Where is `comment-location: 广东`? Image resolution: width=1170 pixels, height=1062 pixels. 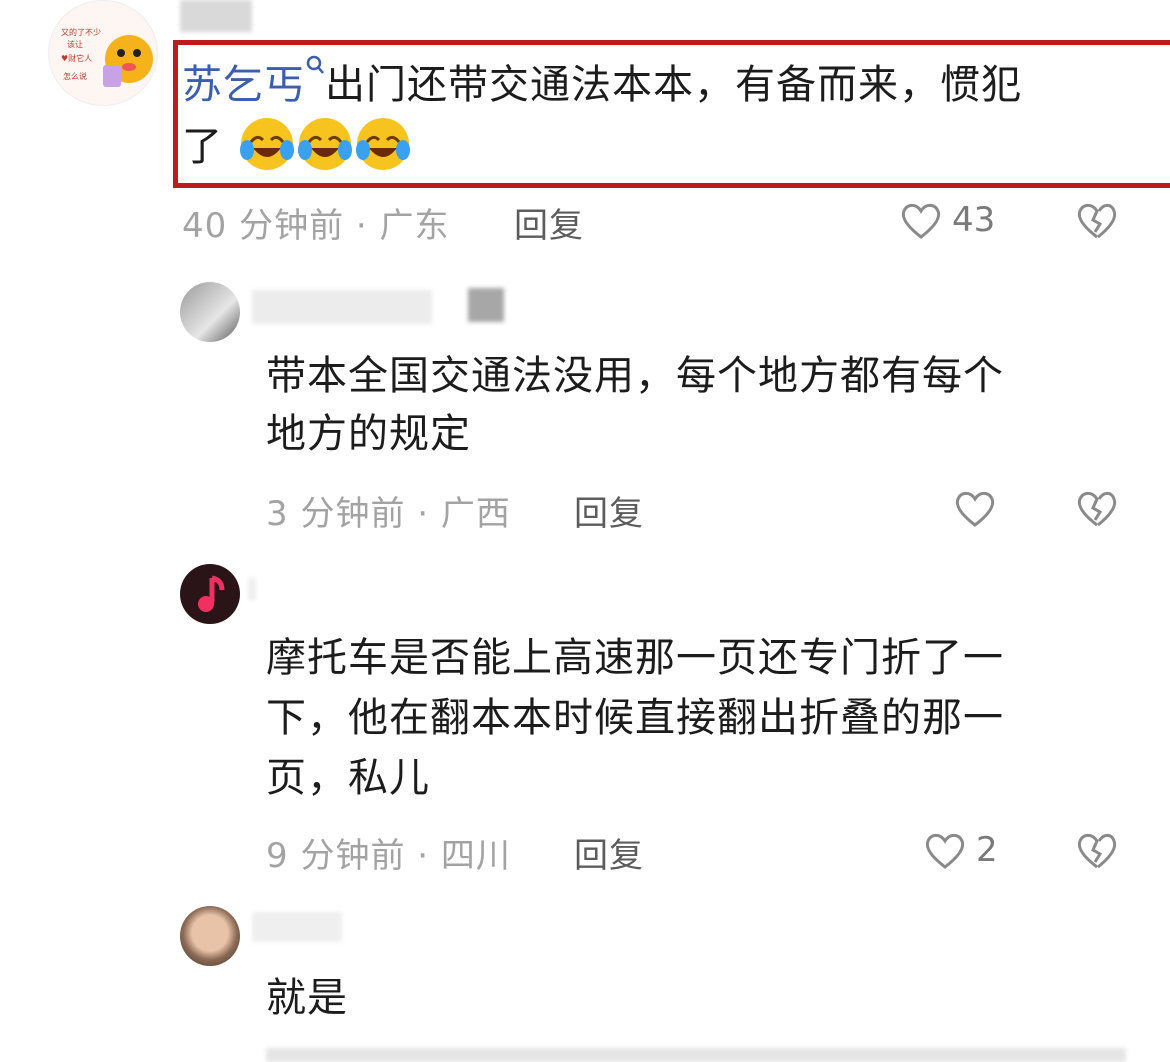 comment-location: 广东 is located at coordinates (414, 226).